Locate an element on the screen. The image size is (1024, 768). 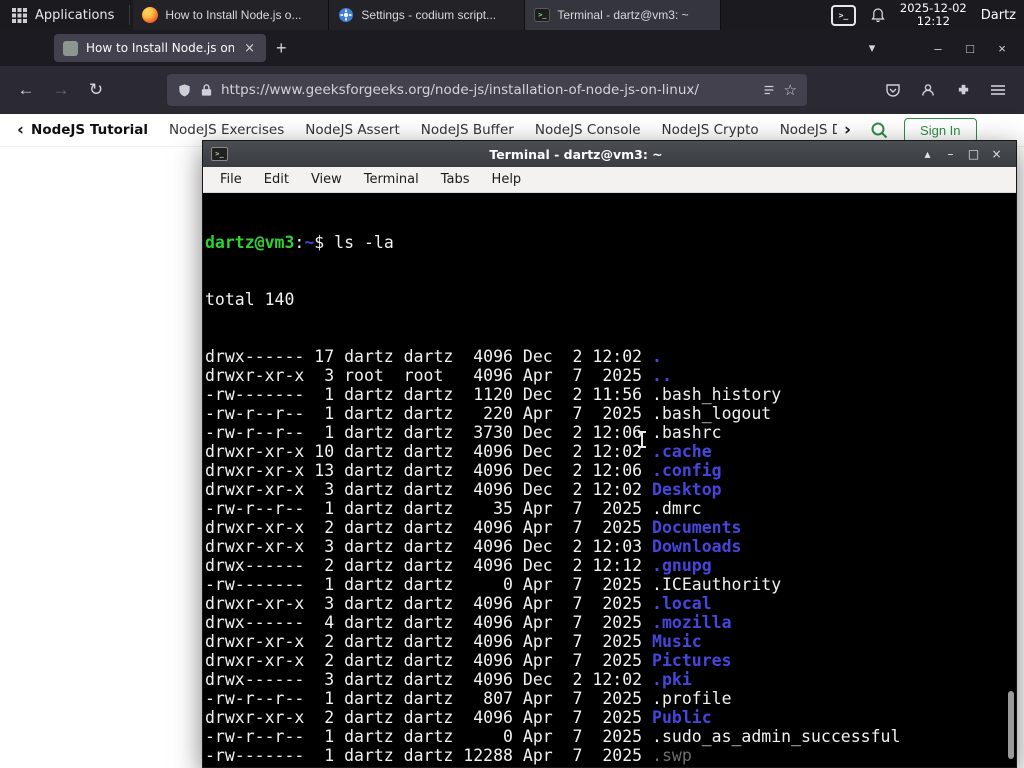
search-icon is located at coordinates (879, 130).